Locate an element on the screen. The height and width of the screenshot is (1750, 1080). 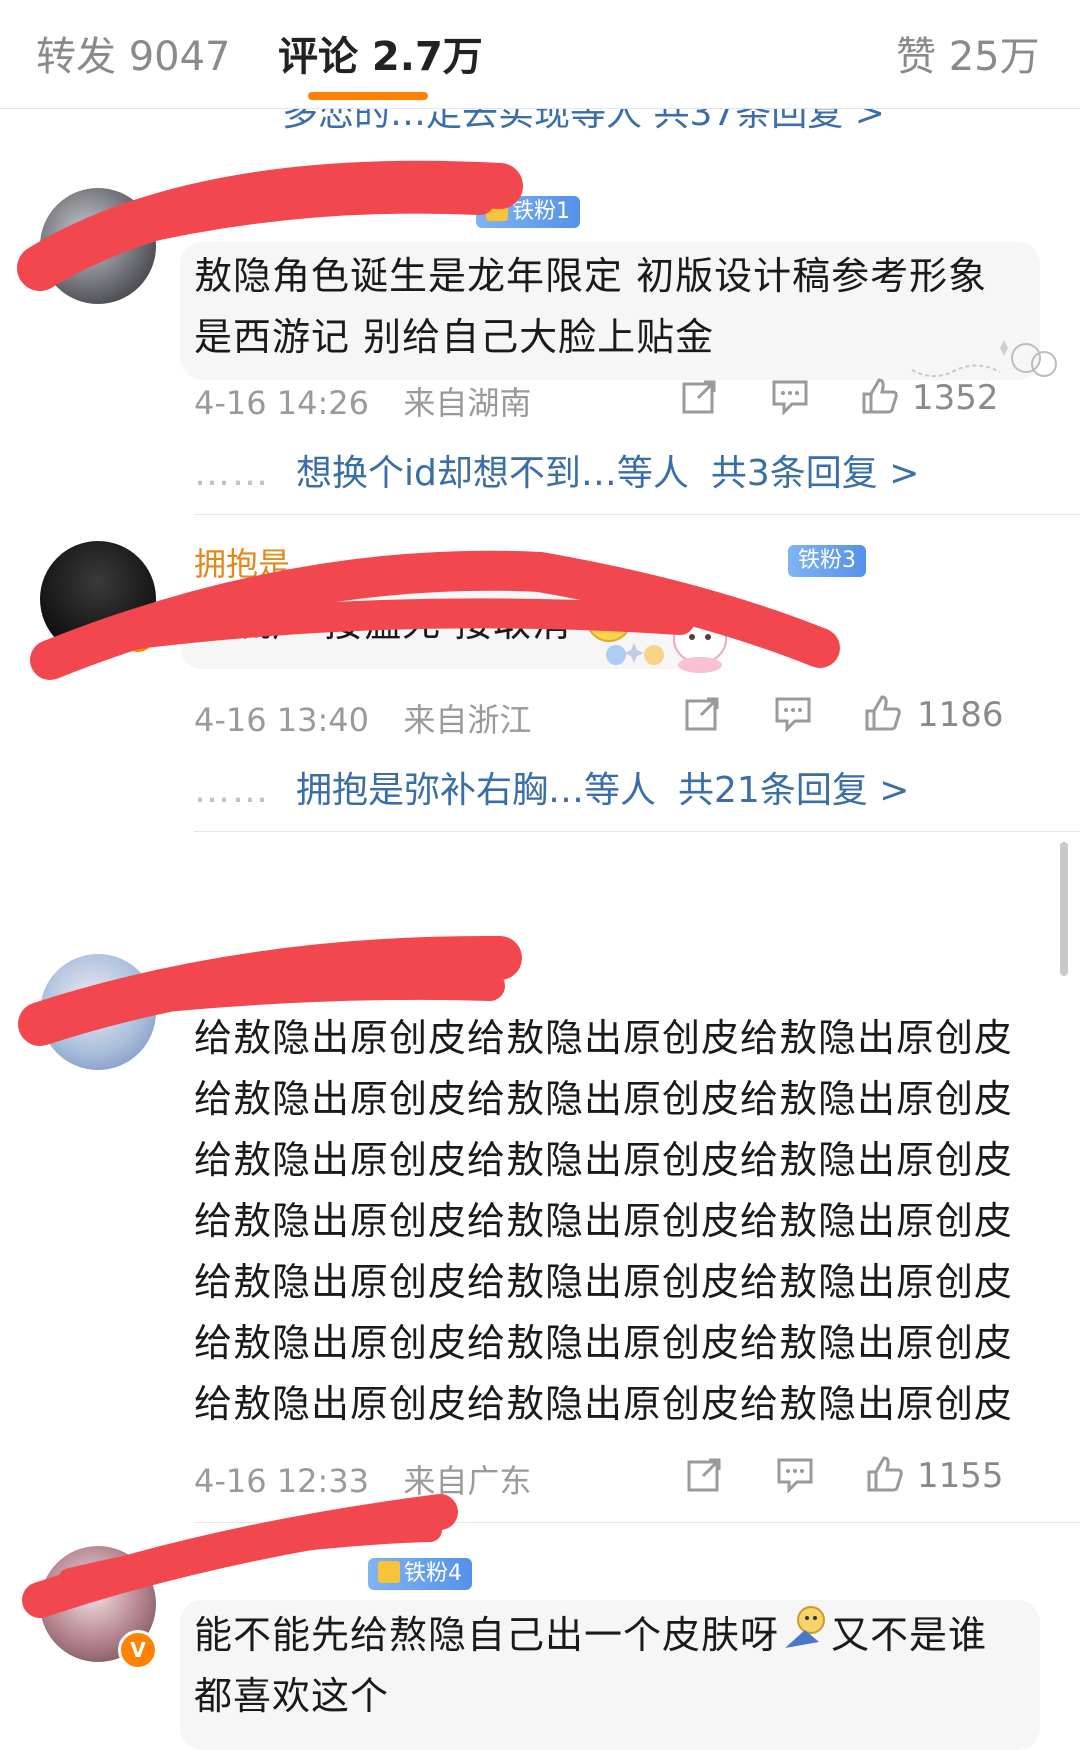
reply-names: 拥抱是弥补右胸…等人 is located at coordinates (476, 790).